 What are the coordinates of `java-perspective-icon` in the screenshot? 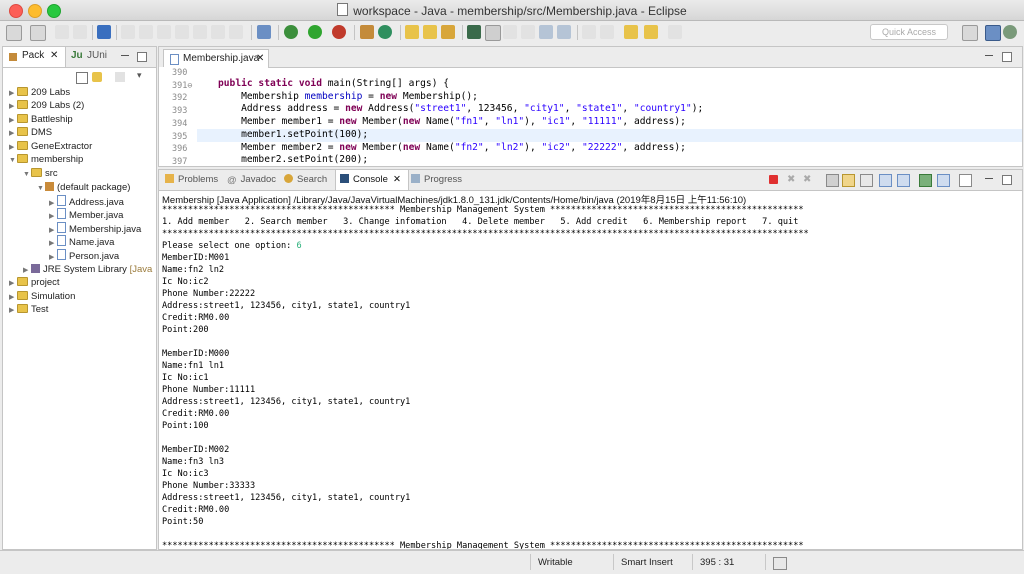 It's located at (993, 33).